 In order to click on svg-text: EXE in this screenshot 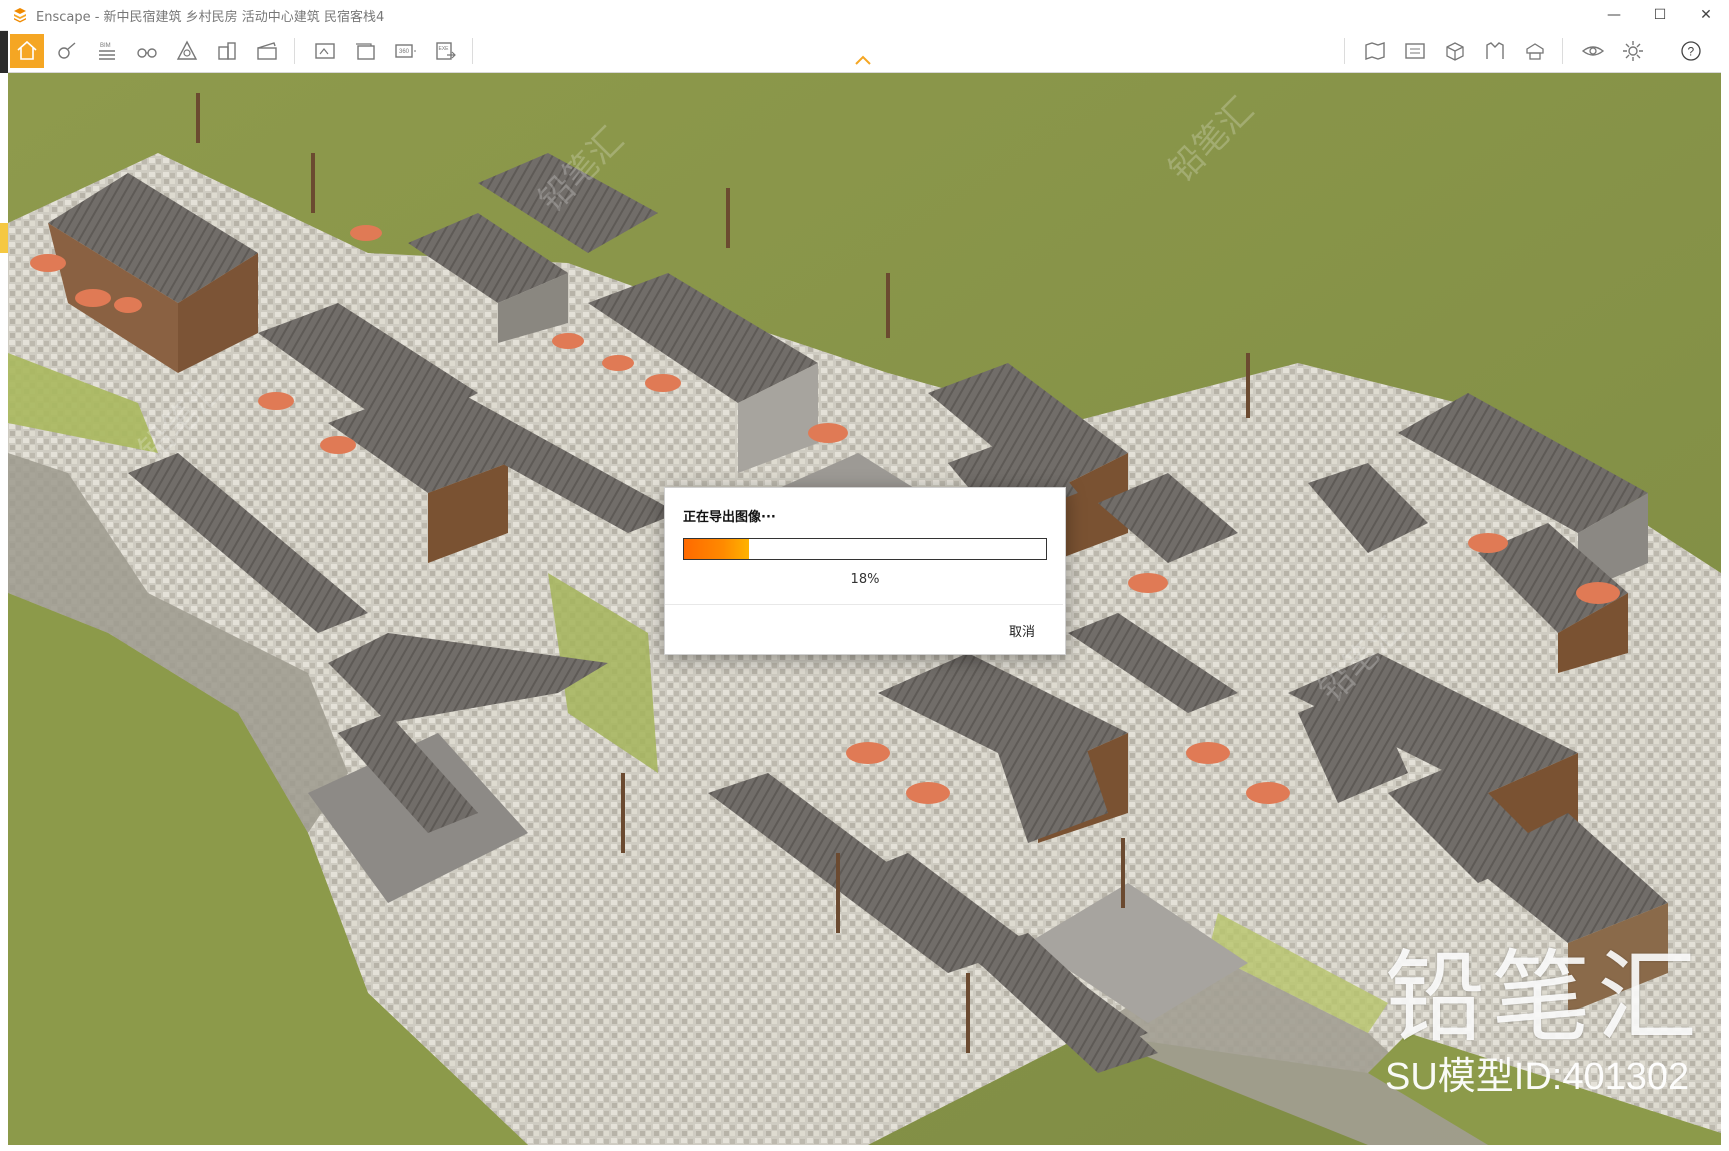, I will do `click(444, 49)`.